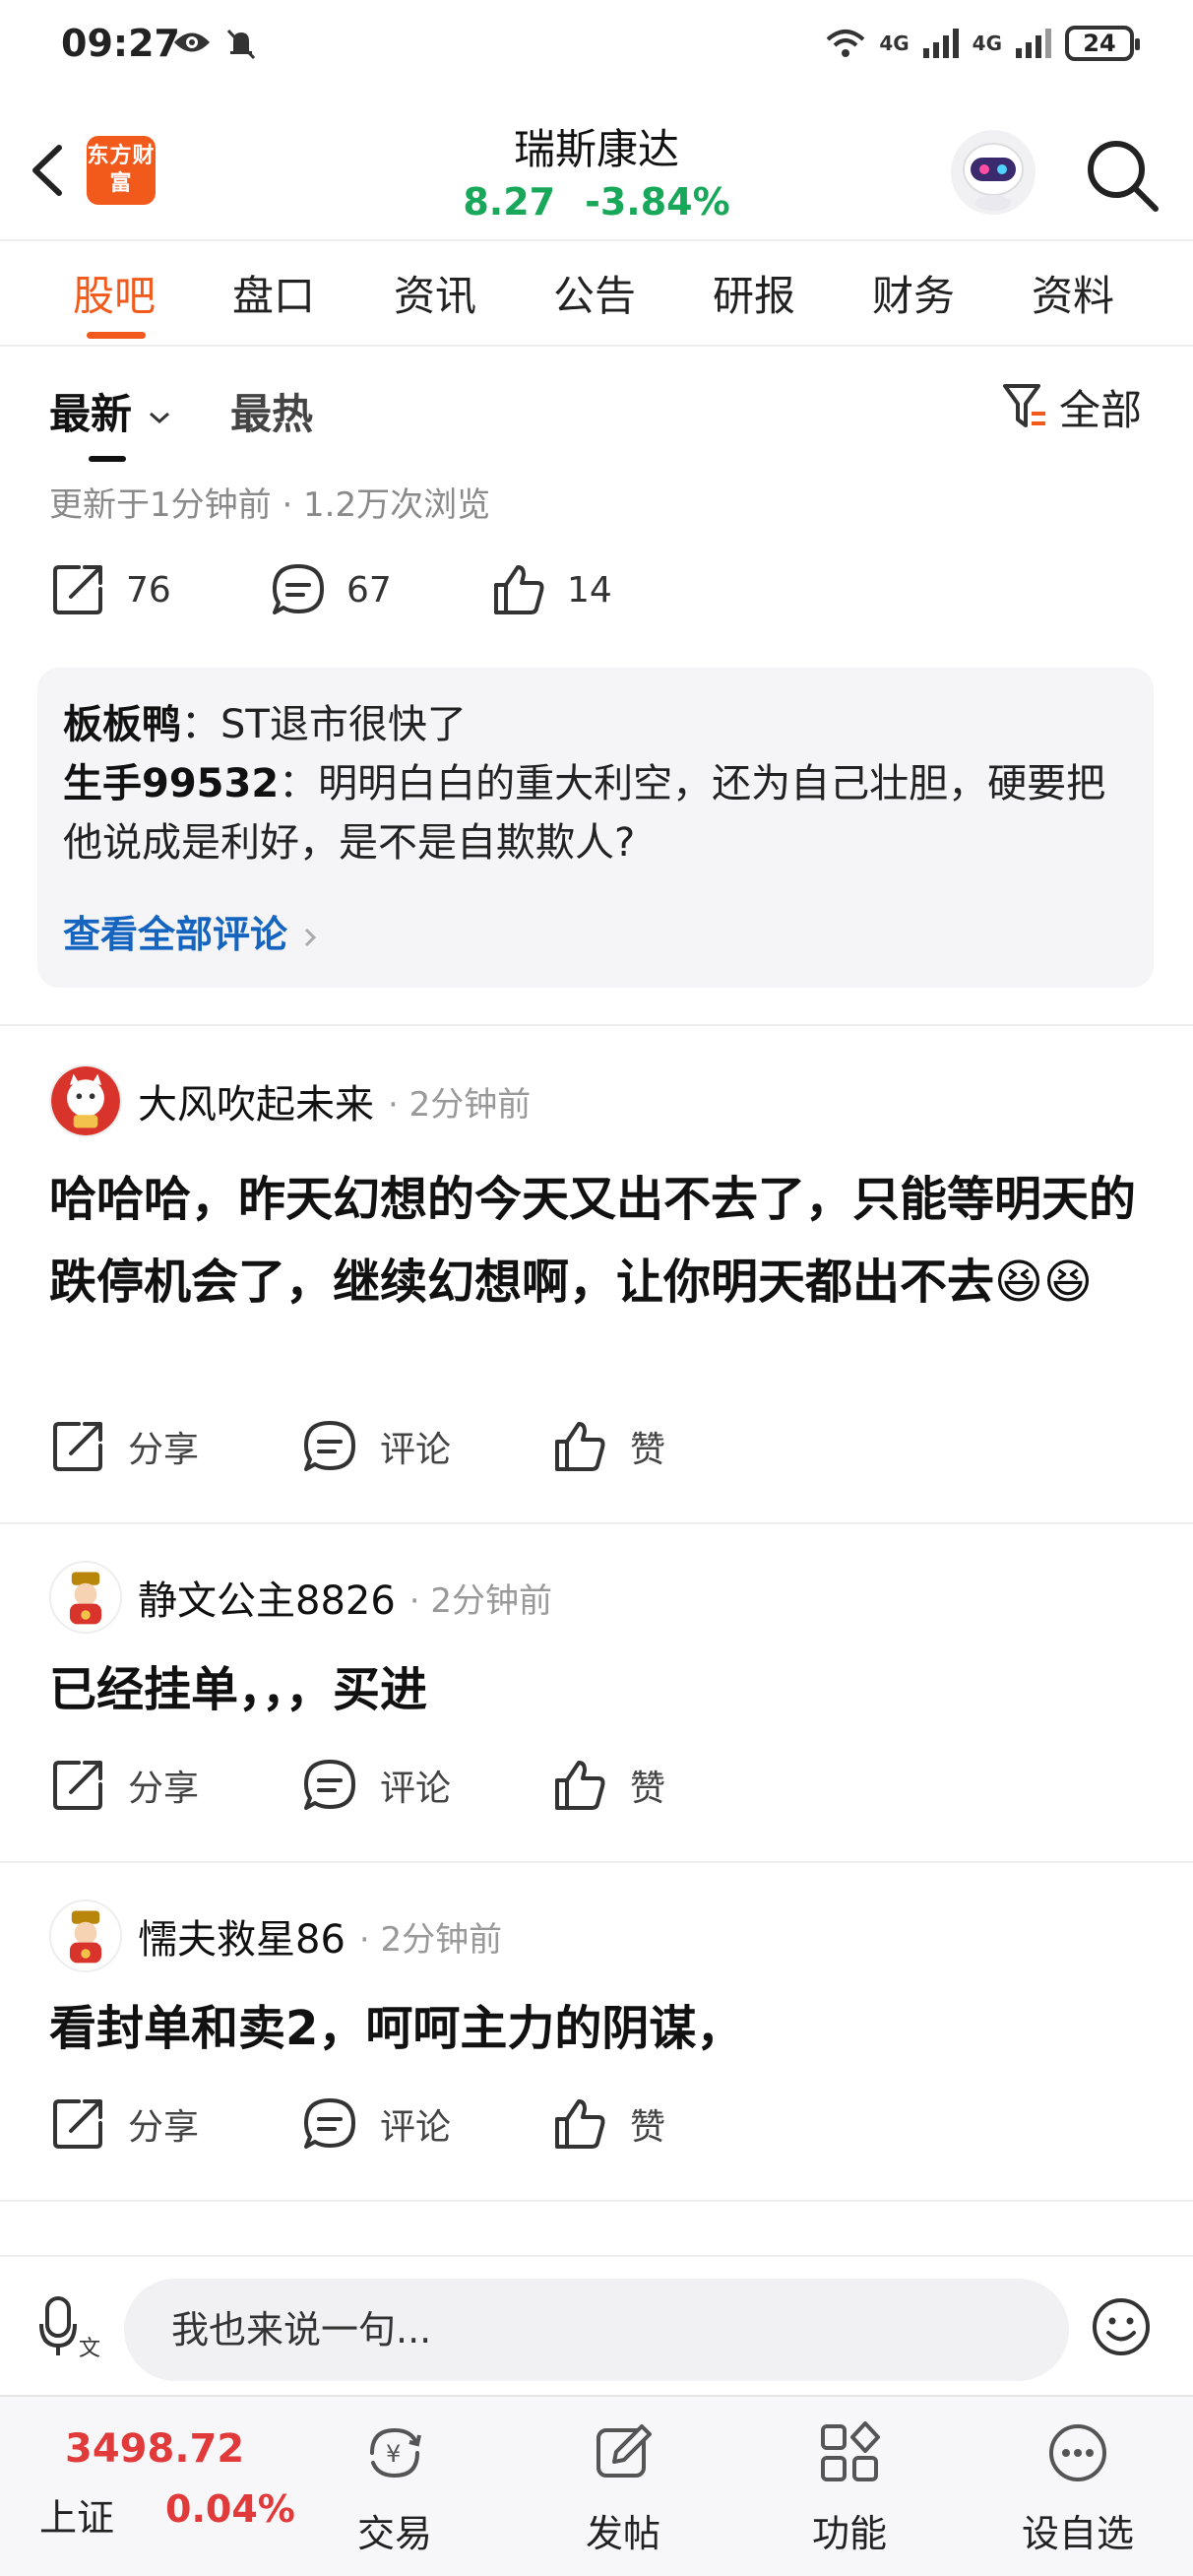  I want to click on update-info: 更新于1分钟前 · 1.2万次浏览, so click(270, 505).